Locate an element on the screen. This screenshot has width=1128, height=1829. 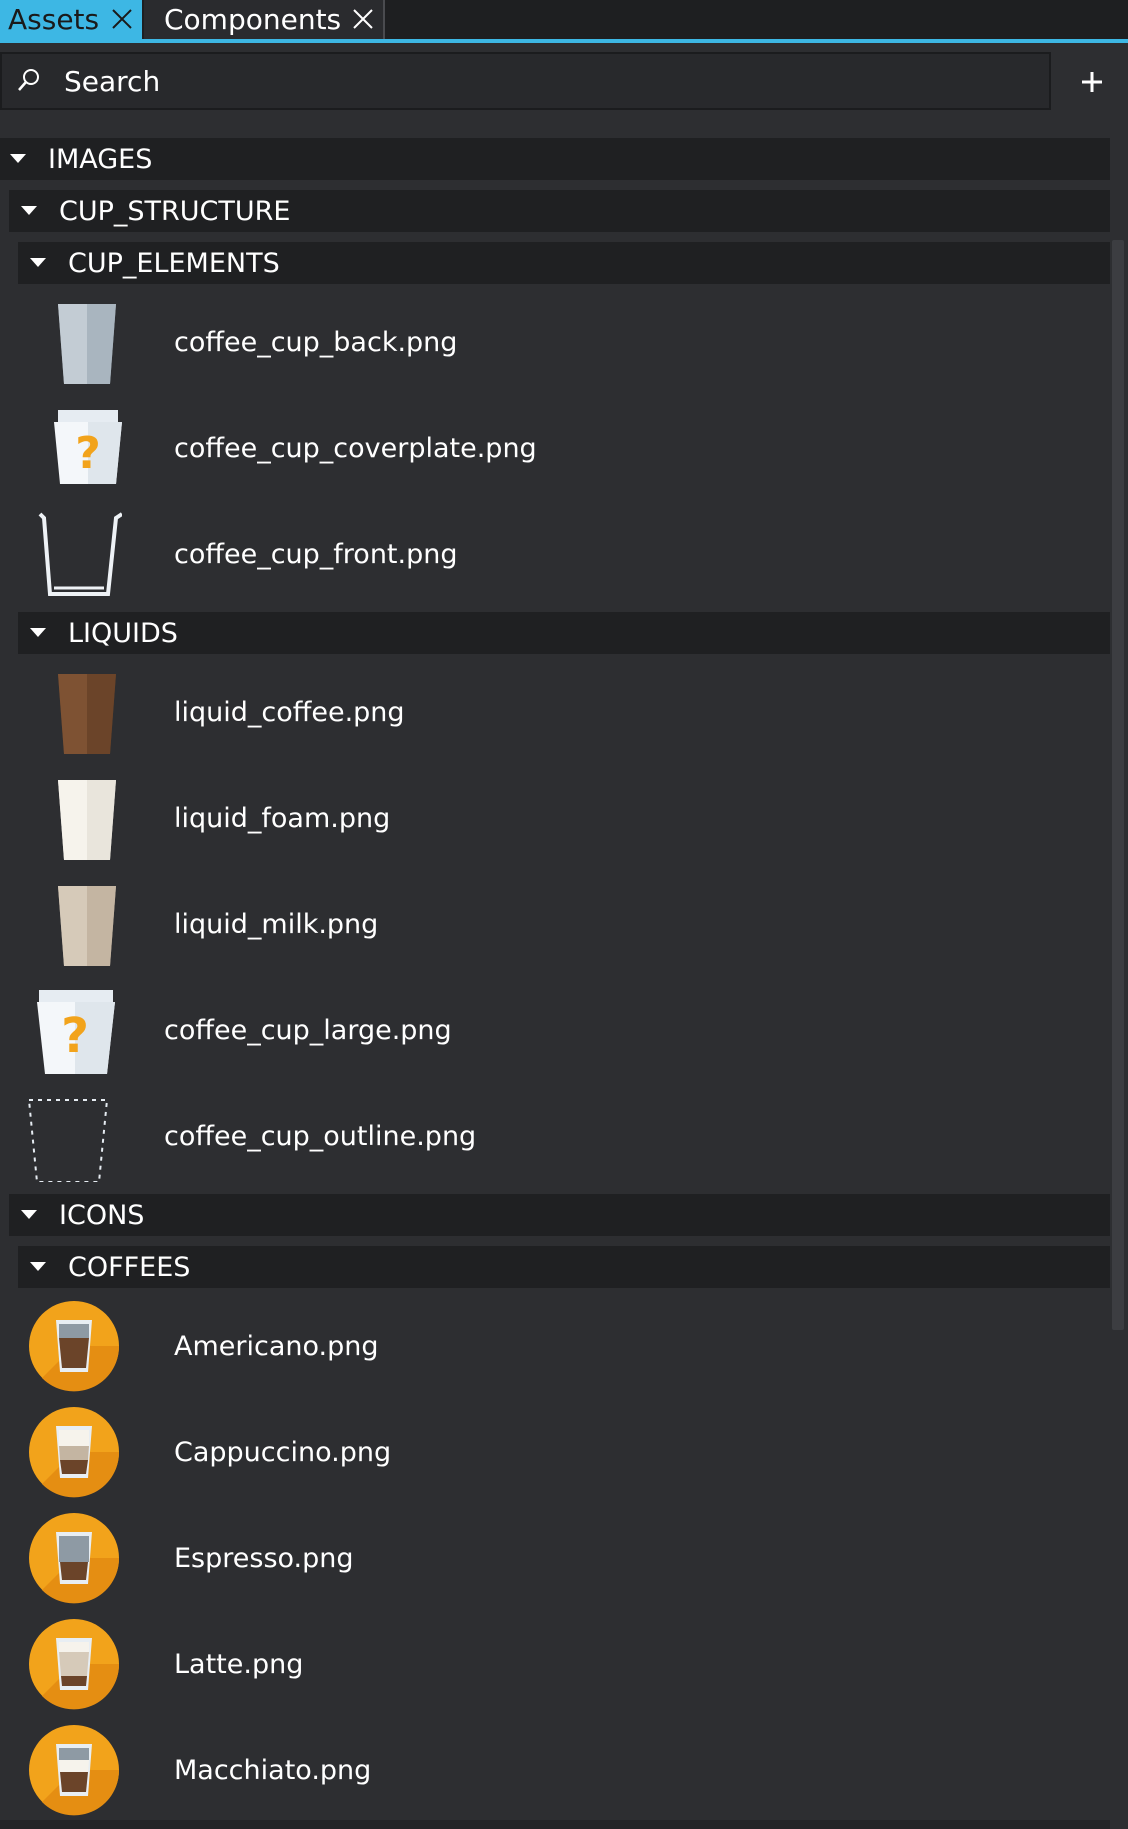
folder-cup-structure: CUP_STRUCTURE is located at coordinates (559, 211).